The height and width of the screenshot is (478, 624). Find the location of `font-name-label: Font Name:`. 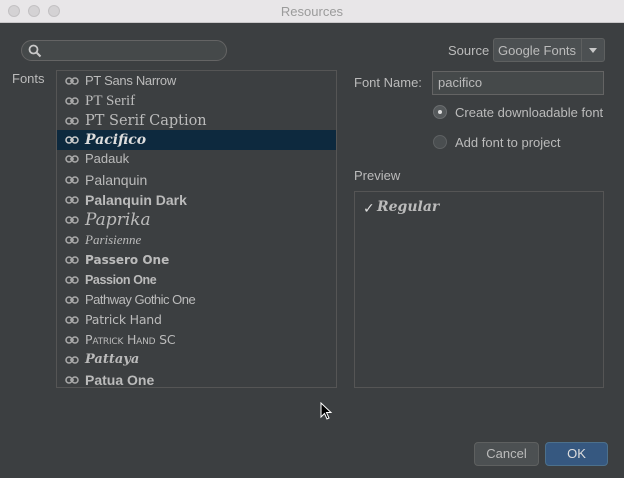

font-name-label: Font Name: is located at coordinates (388, 82).